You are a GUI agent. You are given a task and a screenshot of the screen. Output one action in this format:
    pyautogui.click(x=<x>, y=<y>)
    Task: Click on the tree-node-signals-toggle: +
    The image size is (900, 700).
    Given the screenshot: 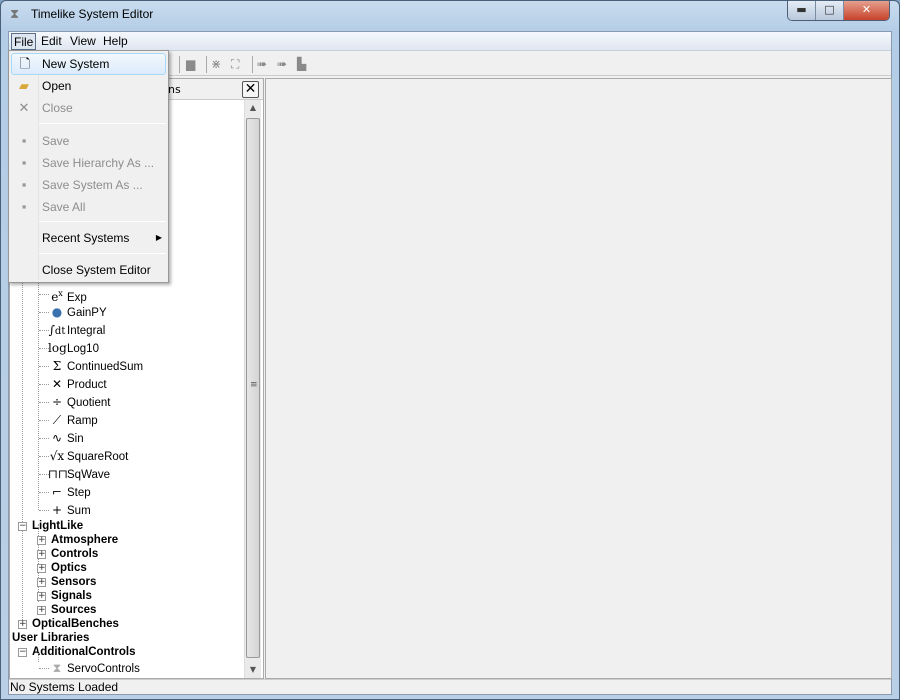 What is the action you would take?
    pyautogui.click(x=41, y=596)
    